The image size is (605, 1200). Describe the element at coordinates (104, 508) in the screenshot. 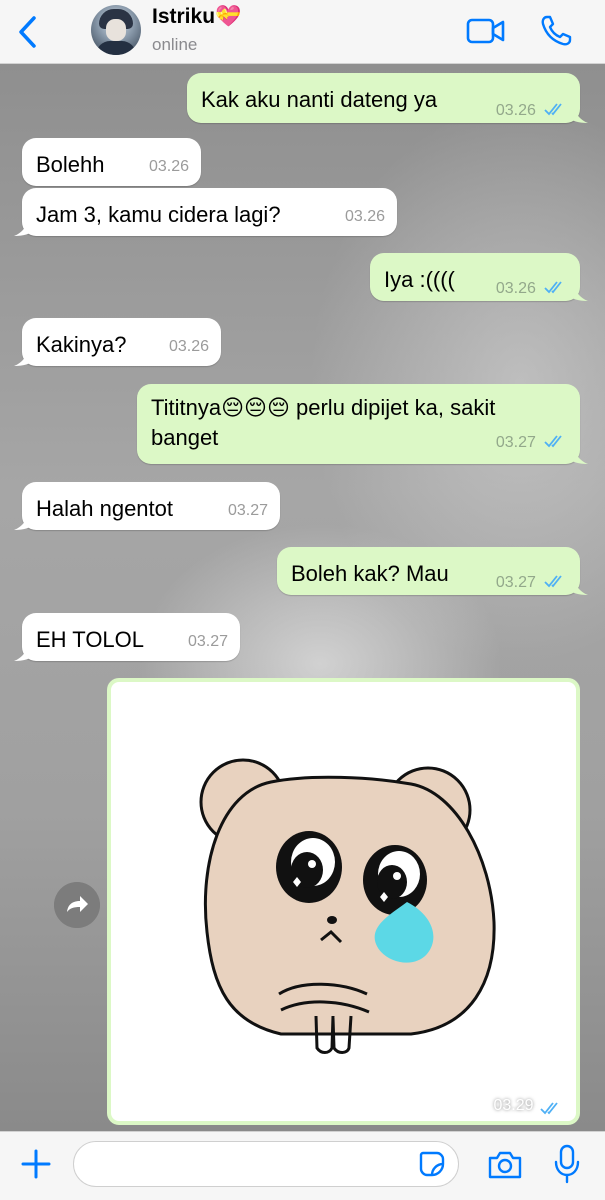

I see `message-text: Halah ngentot` at that location.